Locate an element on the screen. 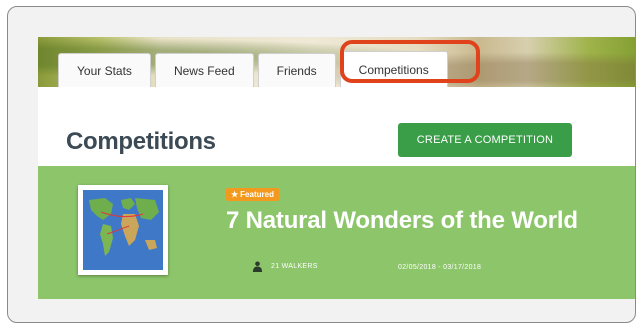  tab-label: Friends is located at coordinates (296, 70).